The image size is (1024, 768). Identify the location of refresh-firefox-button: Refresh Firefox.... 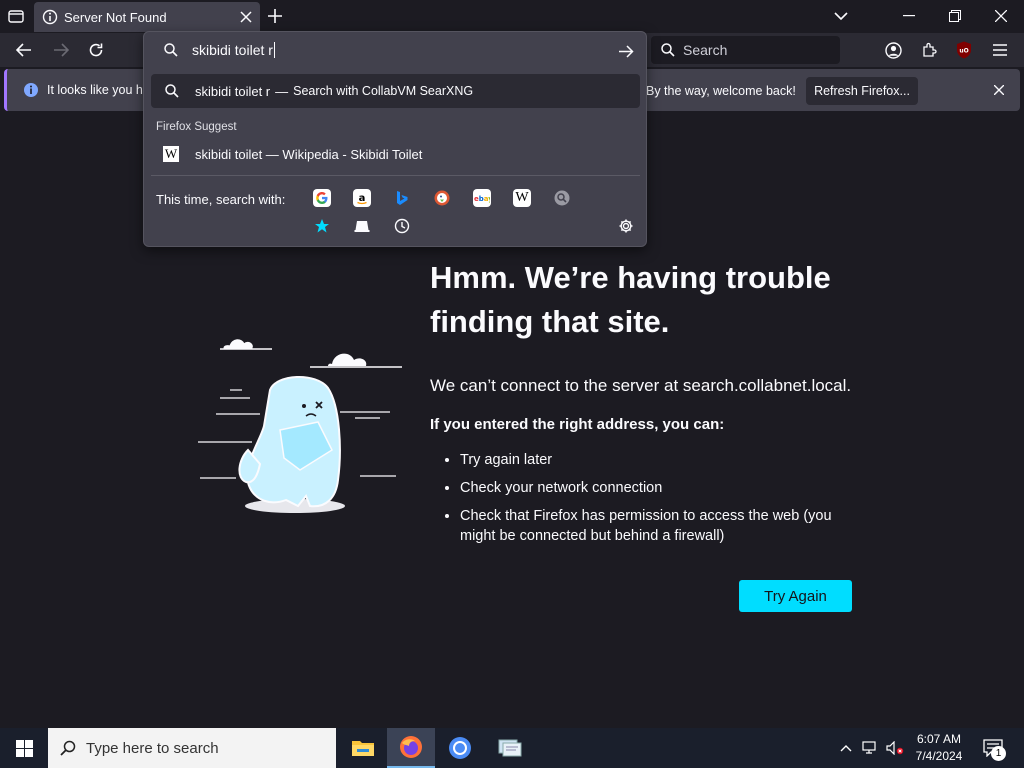
(862, 91).